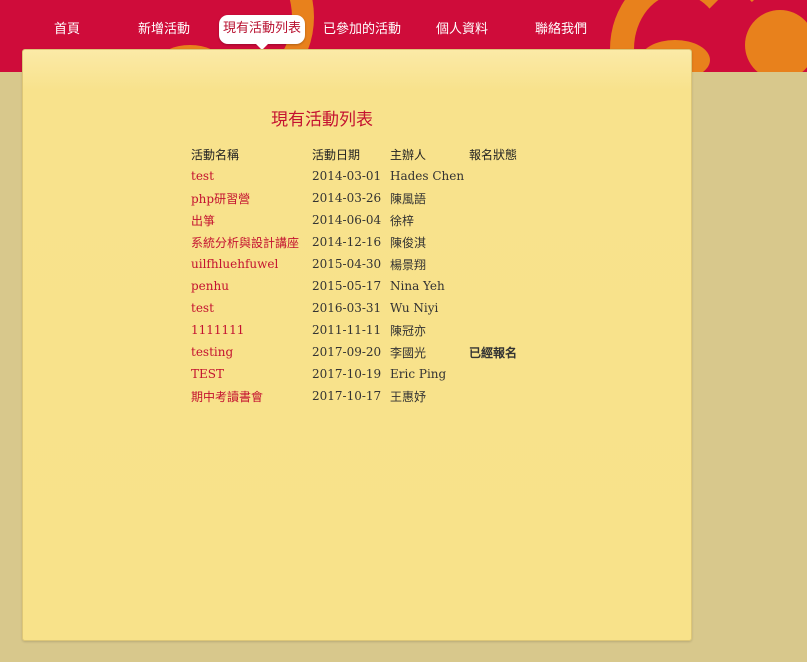  I want to click on activity-host: 陳冠亦, so click(408, 330).